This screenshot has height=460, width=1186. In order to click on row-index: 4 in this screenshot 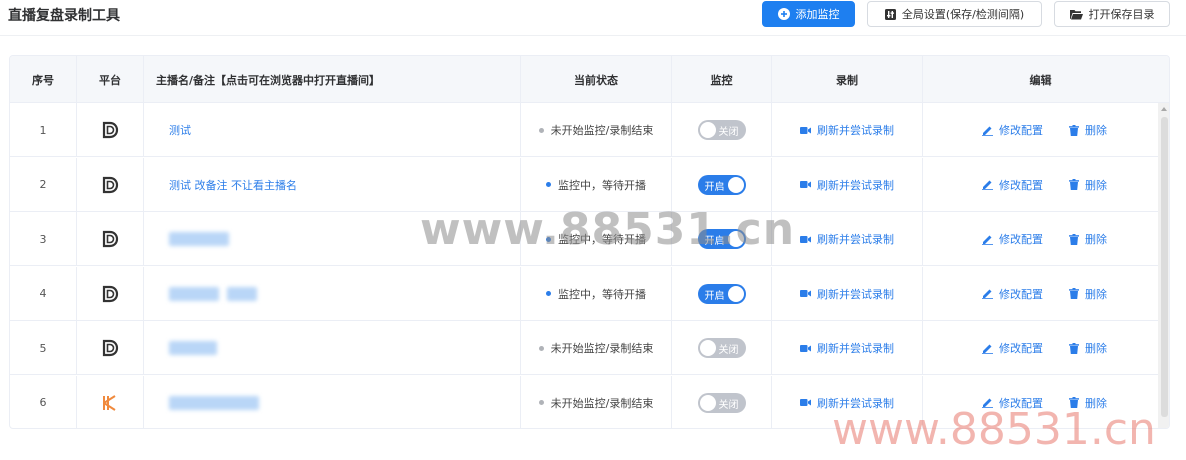, I will do `click(43, 293)`.